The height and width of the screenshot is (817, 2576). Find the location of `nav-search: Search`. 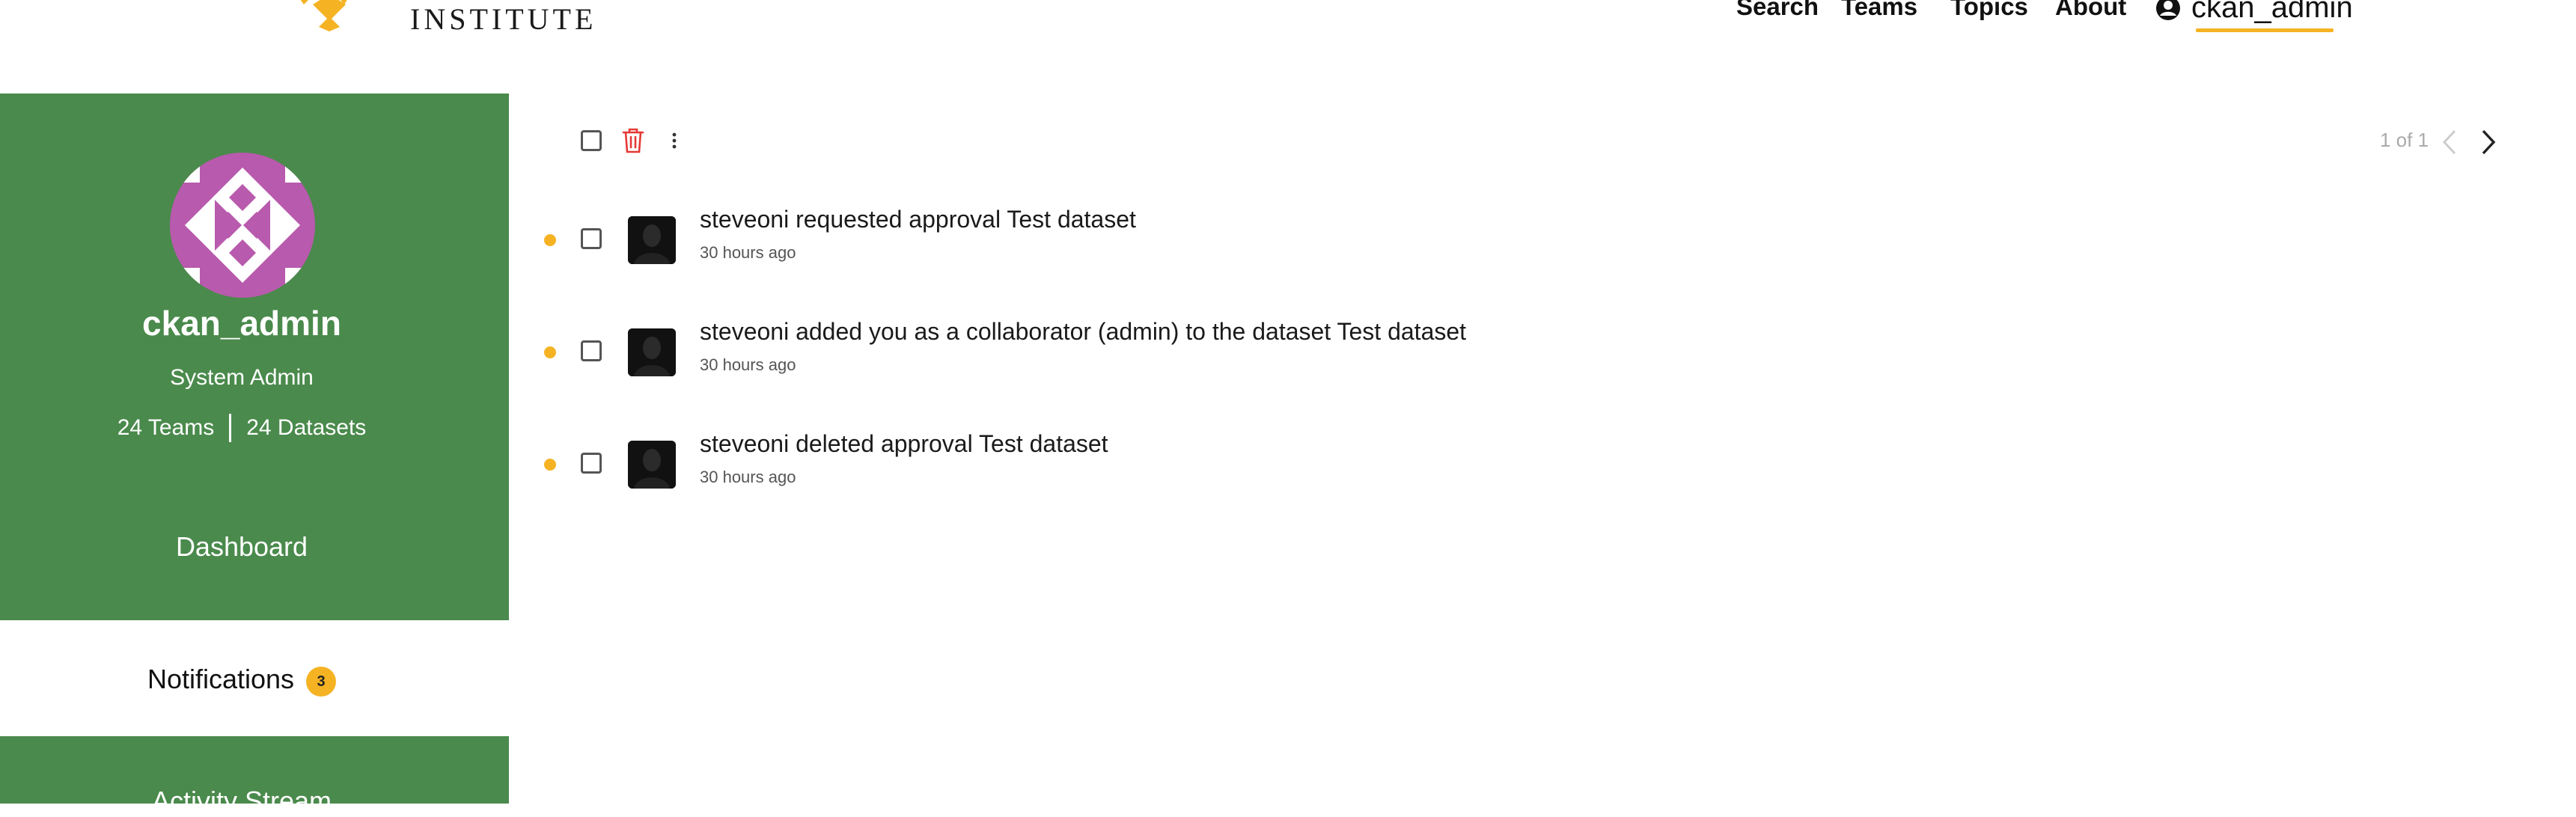

nav-search: Search is located at coordinates (1777, 10).